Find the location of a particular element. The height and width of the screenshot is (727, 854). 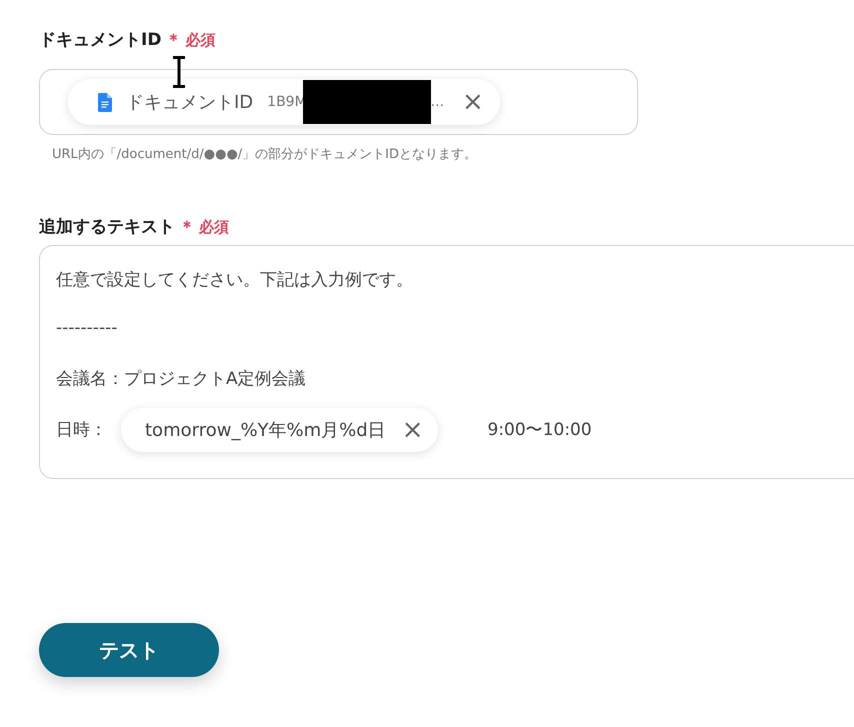

text-cursor-icon is located at coordinates (179, 72).